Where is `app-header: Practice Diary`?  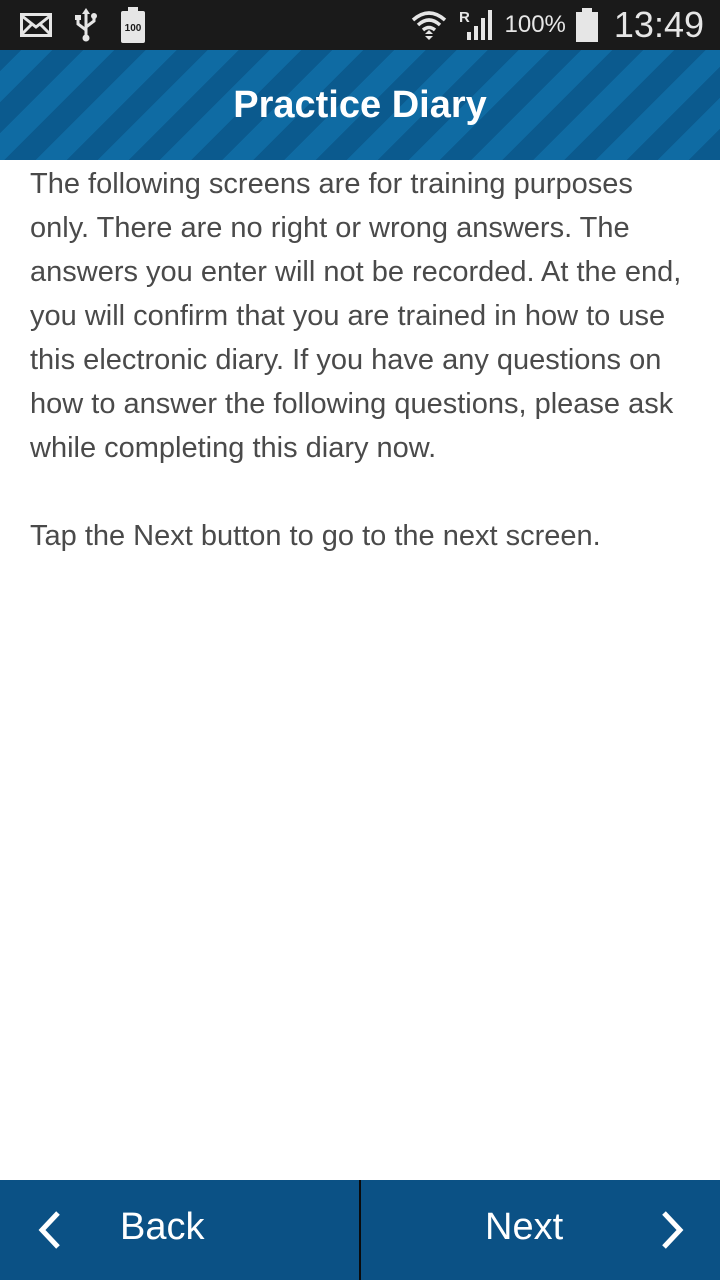 app-header: Practice Diary is located at coordinates (360, 105).